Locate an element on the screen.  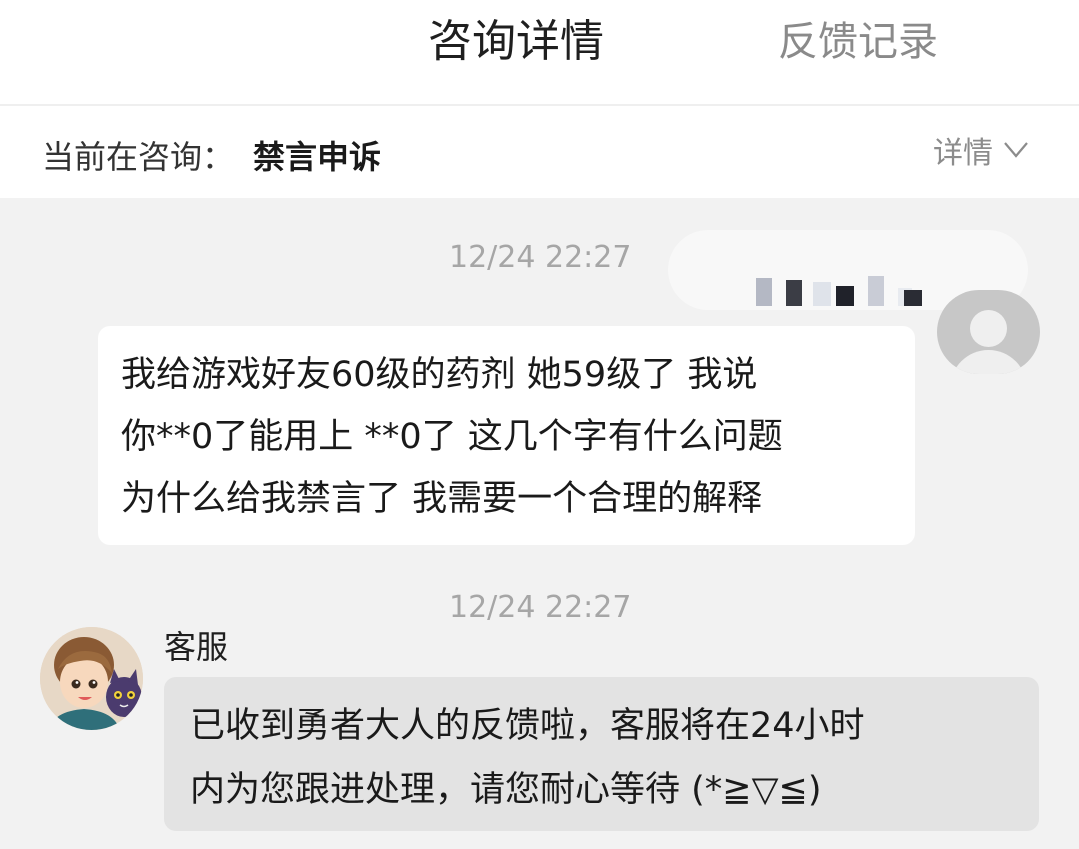
details-toggle: 详情 is located at coordinates (981, 150).